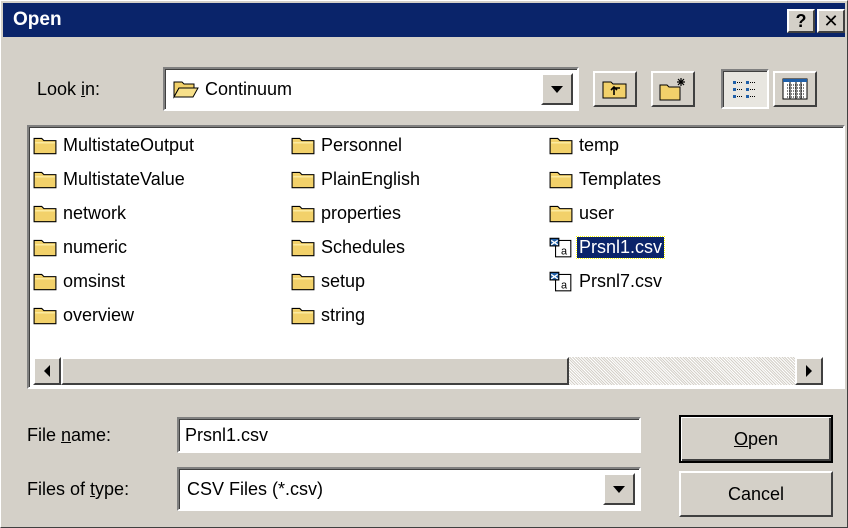  What do you see at coordinates (371, 89) in the screenshot?
I see `look-in-select: Continuum` at bounding box center [371, 89].